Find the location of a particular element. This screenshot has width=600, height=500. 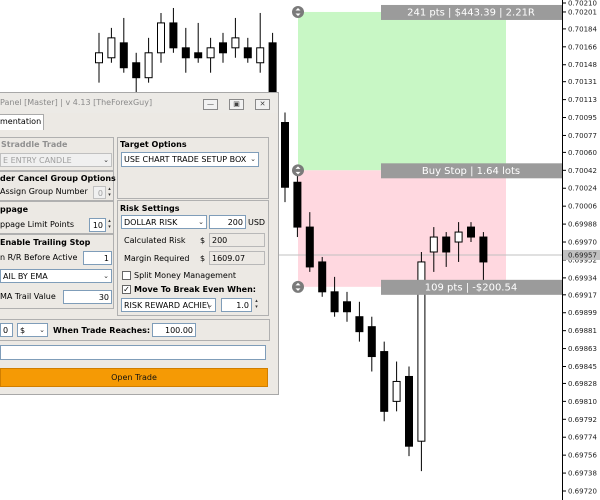

margin-required-value: 1609.07 is located at coordinates (237, 258).